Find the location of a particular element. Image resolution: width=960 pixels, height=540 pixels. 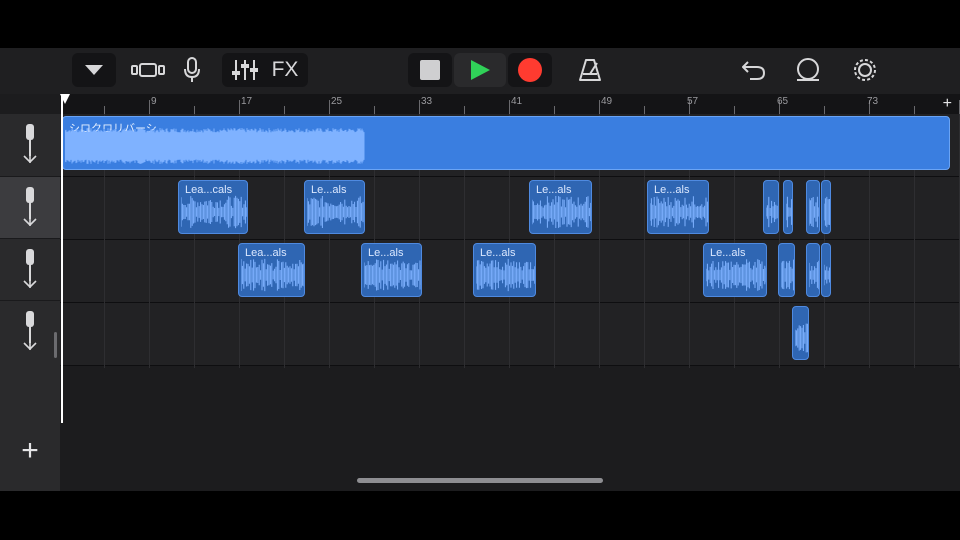

play-icon is located at coordinates (480, 70).